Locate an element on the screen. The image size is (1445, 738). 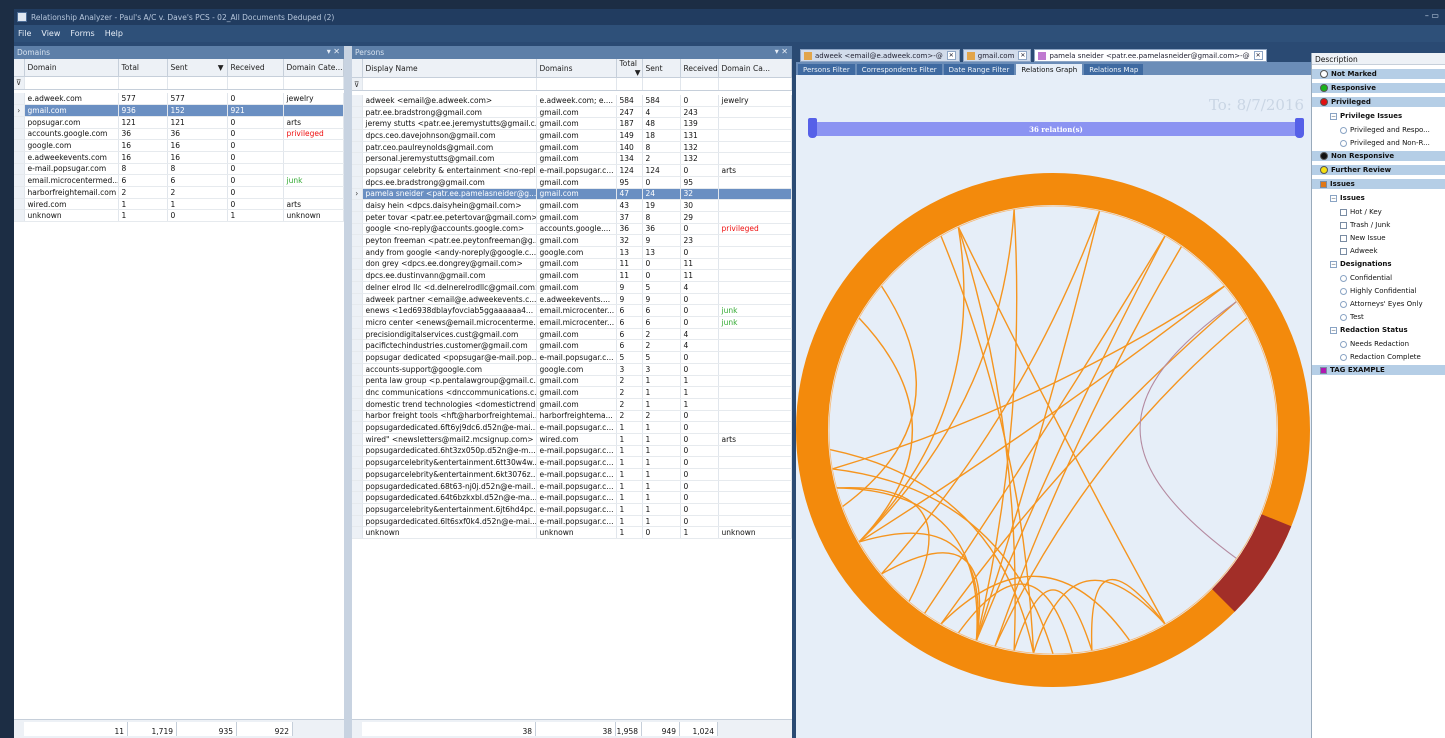
tab-date-range-filter: Date Range Filter is located at coordinates (979, 69).